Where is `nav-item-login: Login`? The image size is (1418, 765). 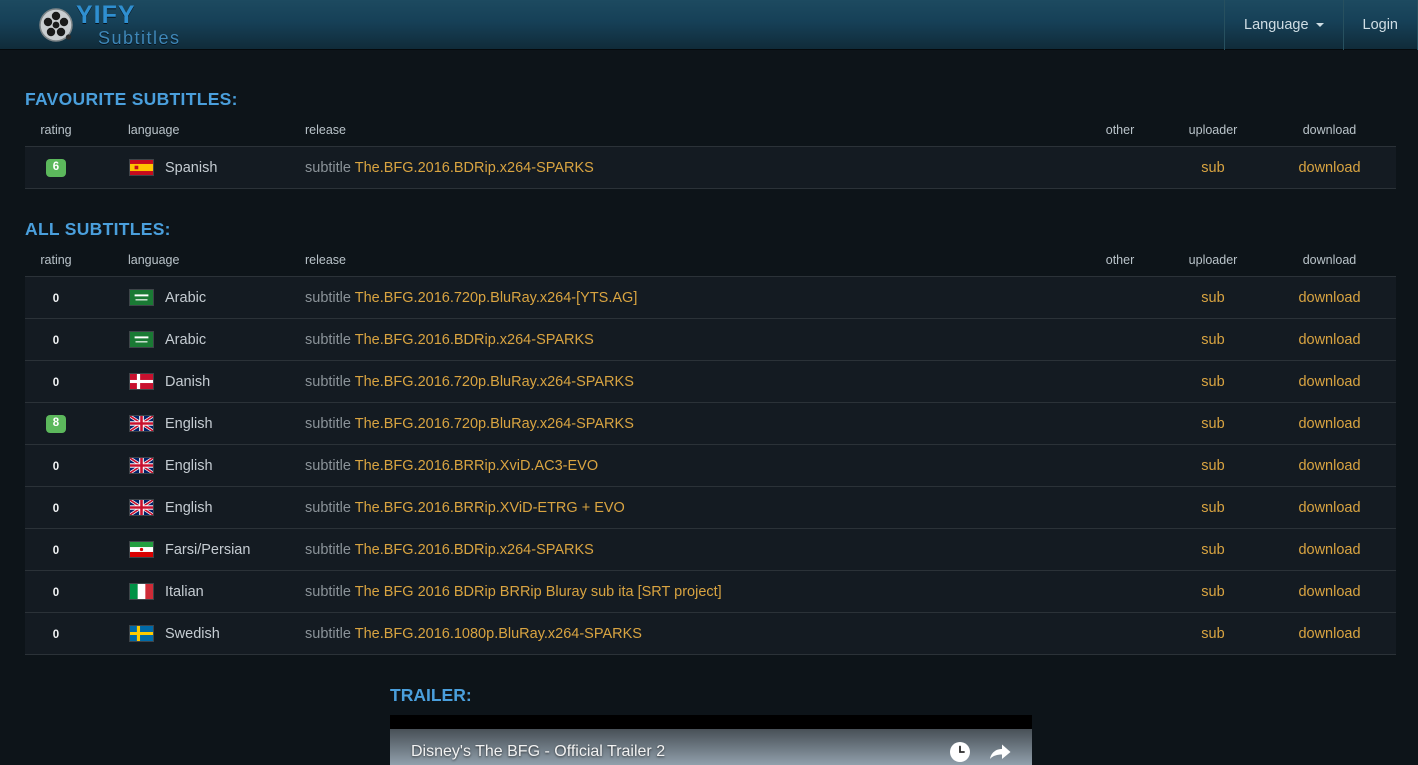
nav-item-login: Login is located at coordinates (1380, 25).